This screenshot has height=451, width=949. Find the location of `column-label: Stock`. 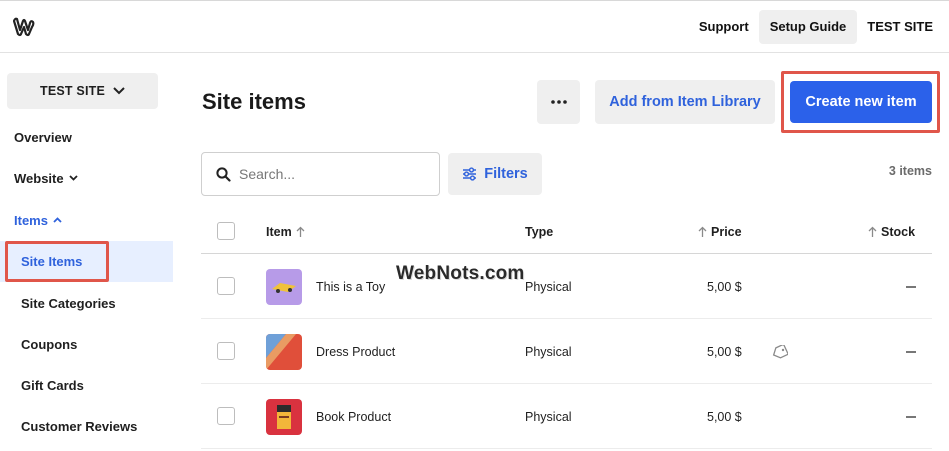

column-label: Stock is located at coordinates (898, 232).